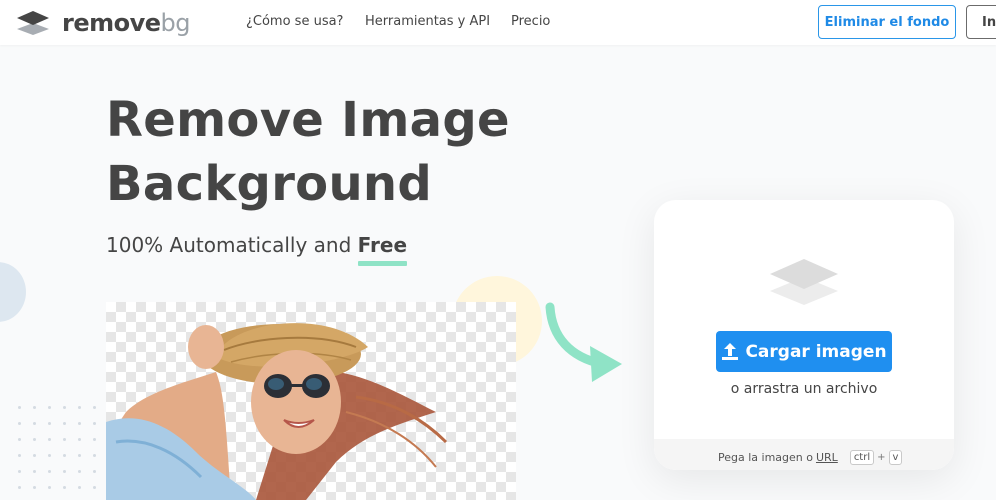 This screenshot has width=996, height=500. What do you see at coordinates (583, 342) in the screenshot?
I see `curved-arrow-icon` at bounding box center [583, 342].